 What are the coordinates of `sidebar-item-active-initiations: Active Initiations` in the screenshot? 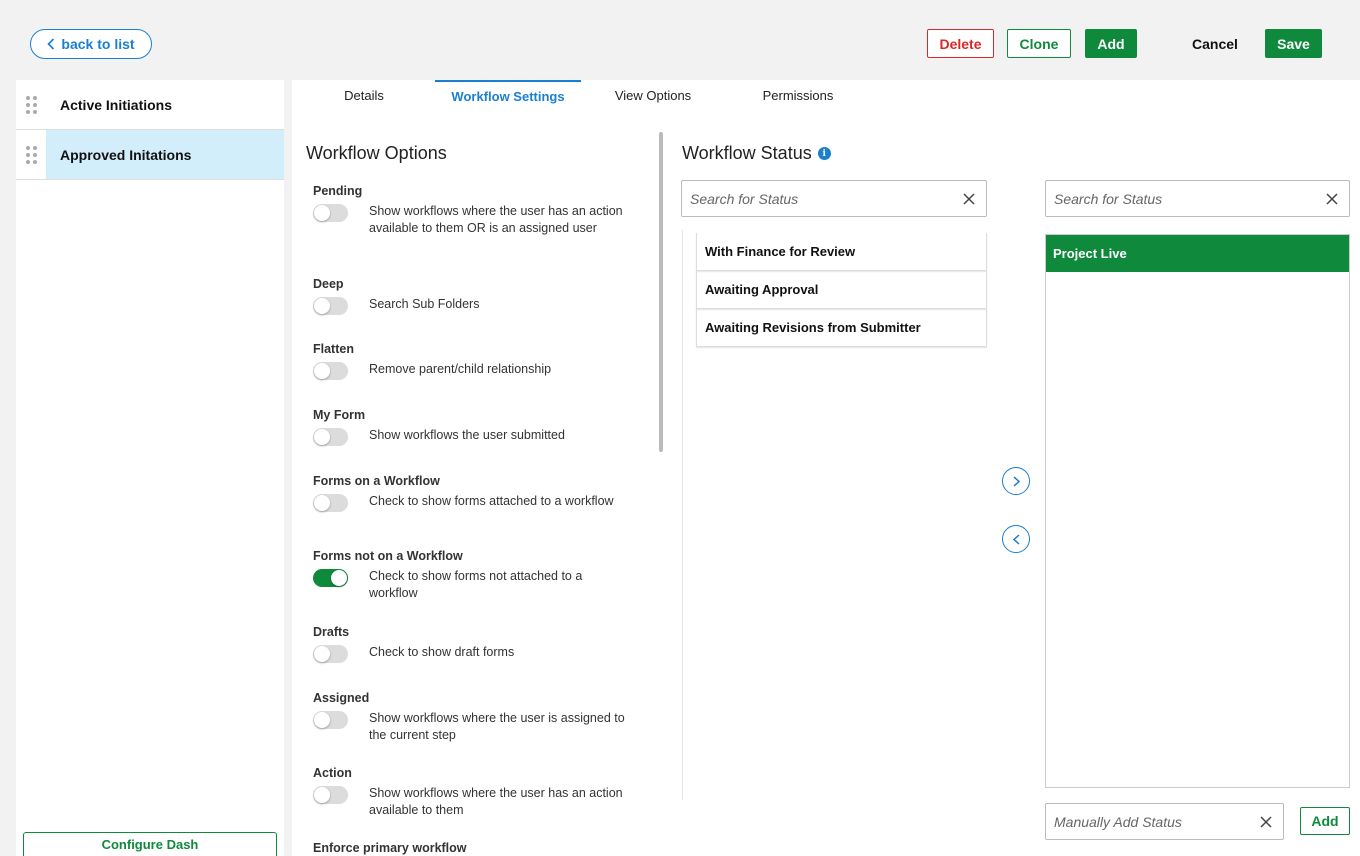 It's located at (150, 105).